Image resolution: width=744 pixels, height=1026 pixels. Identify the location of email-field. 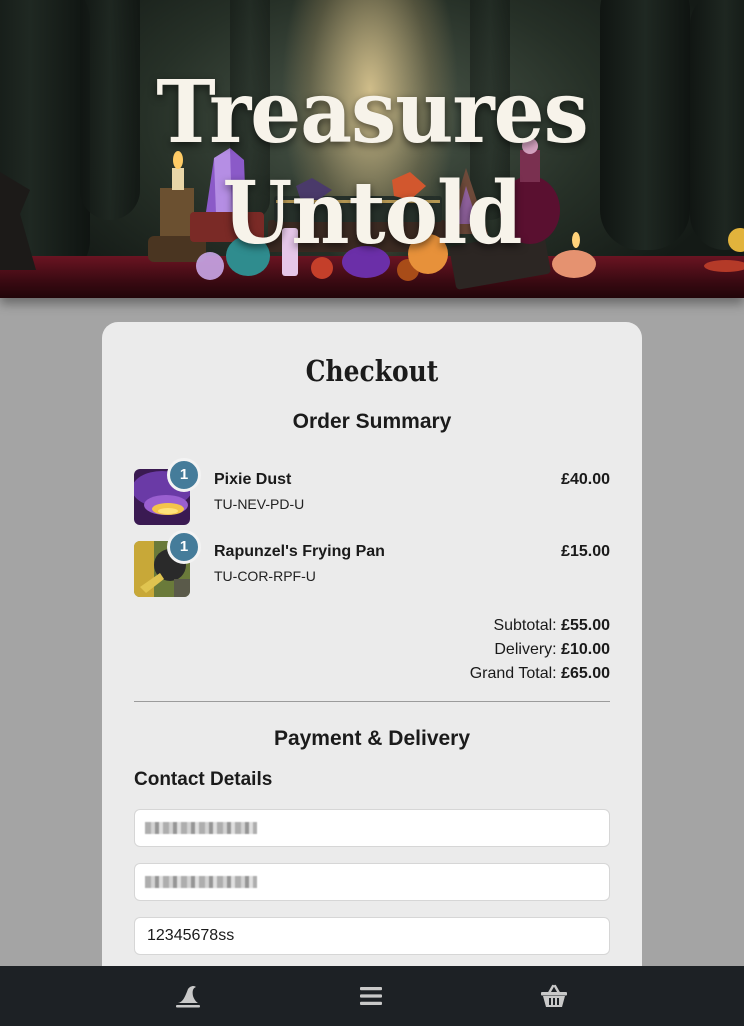
(372, 882).